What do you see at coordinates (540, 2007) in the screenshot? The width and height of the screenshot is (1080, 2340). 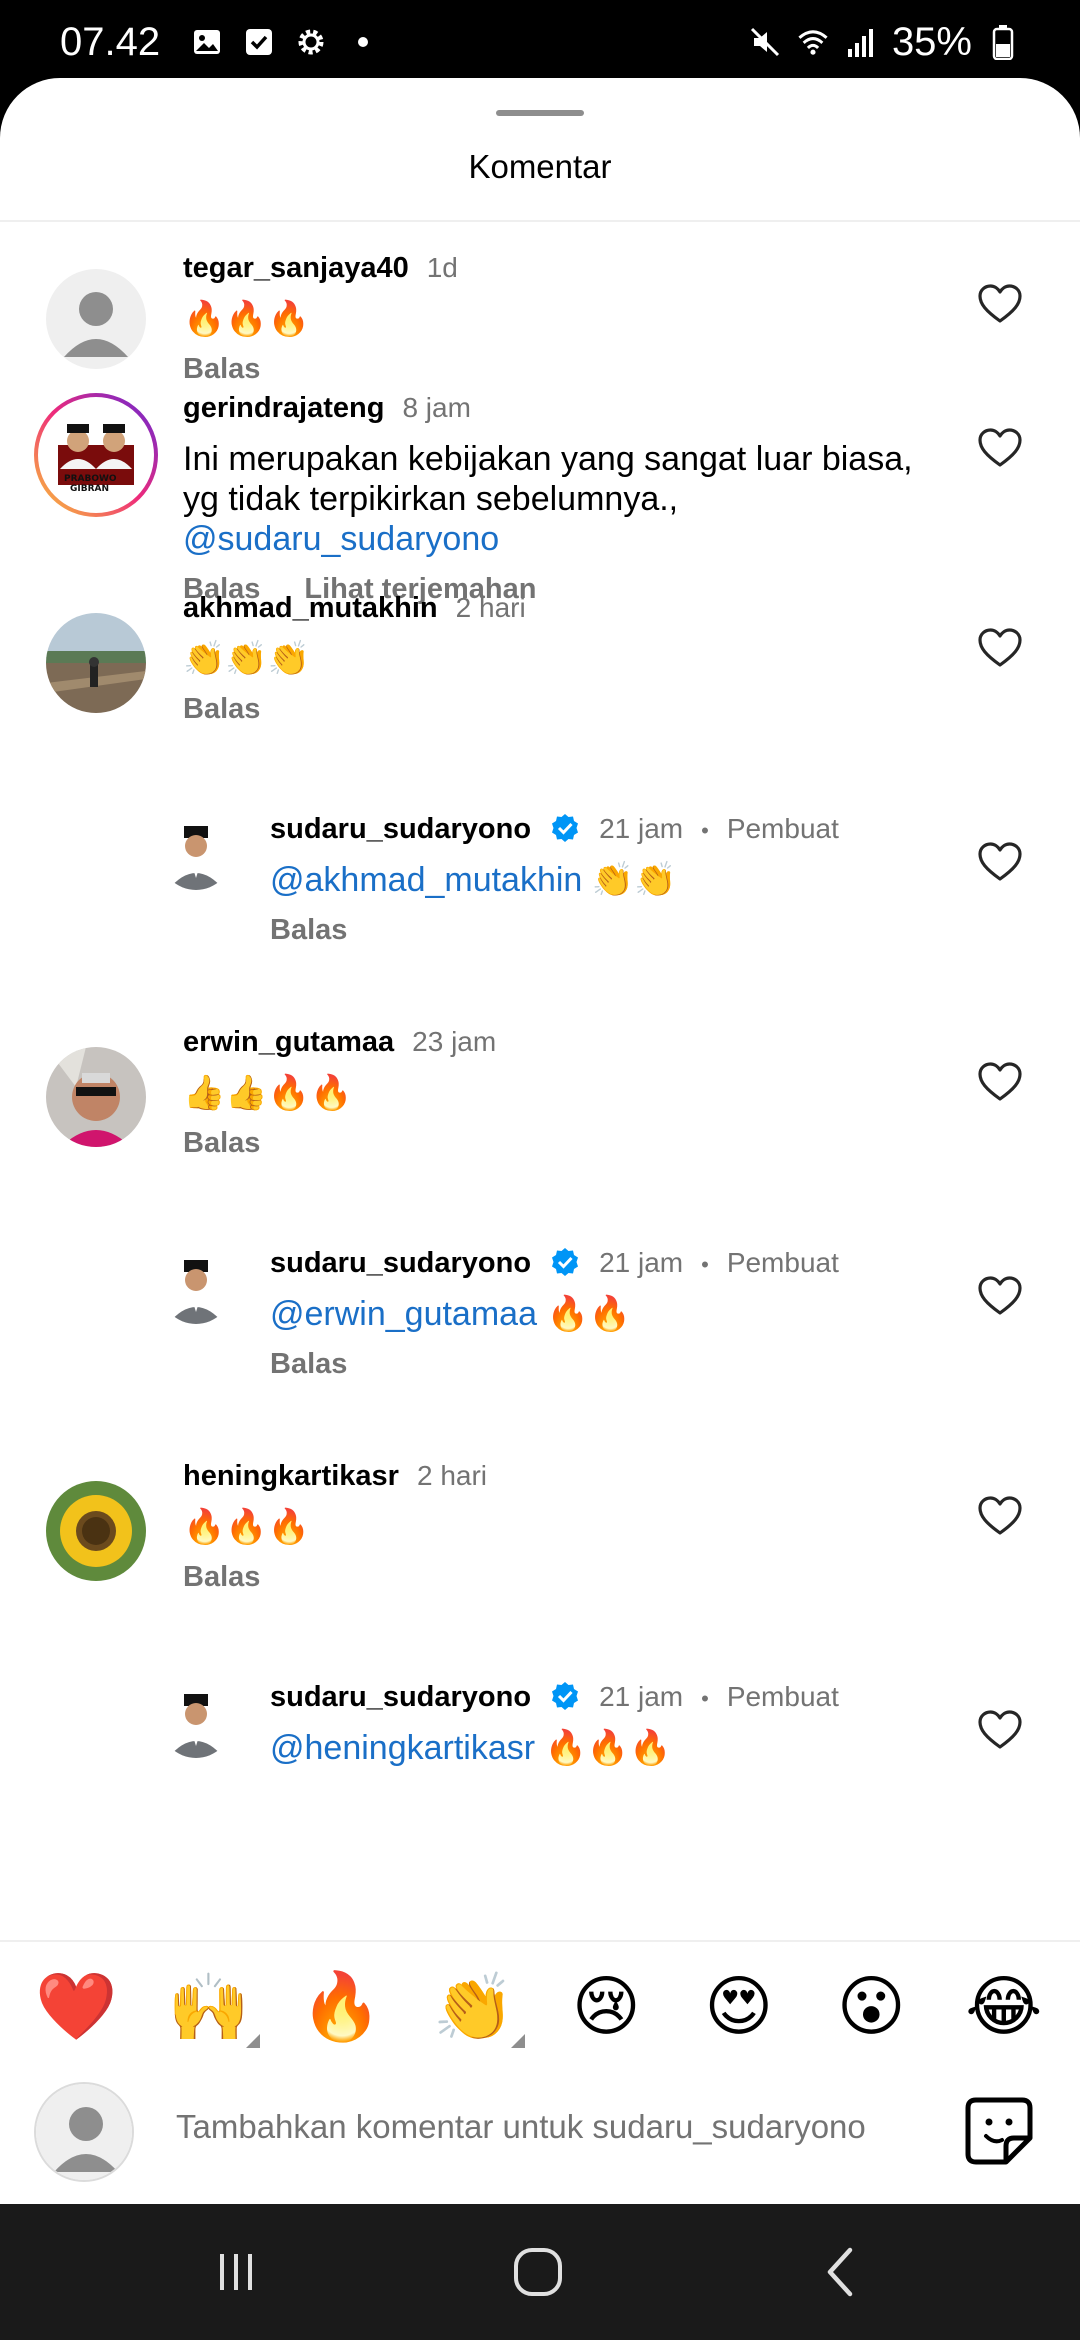 I see `quick-reactions-bar: ❤️ 🙌 🔥 👏 😢 😍 😮 😂` at bounding box center [540, 2007].